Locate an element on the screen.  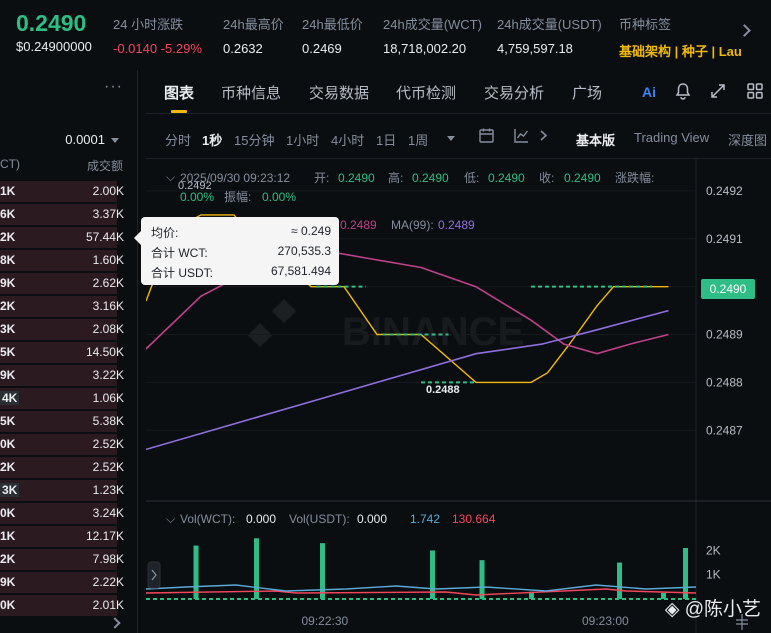
row-total: 3.16K is located at coordinates (108, 306).